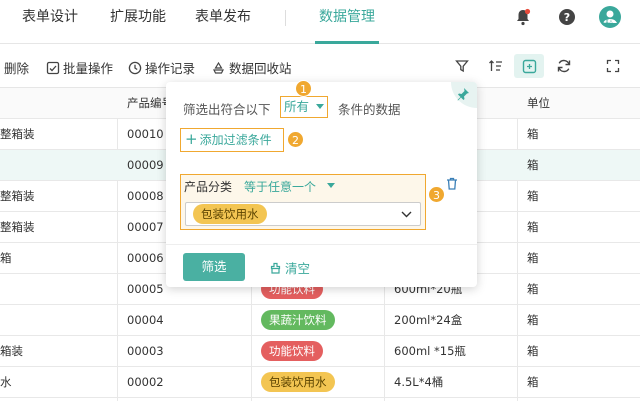 The image size is (640, 401). I want to click on cell-category: 包装饮用水, so click(298, 382).